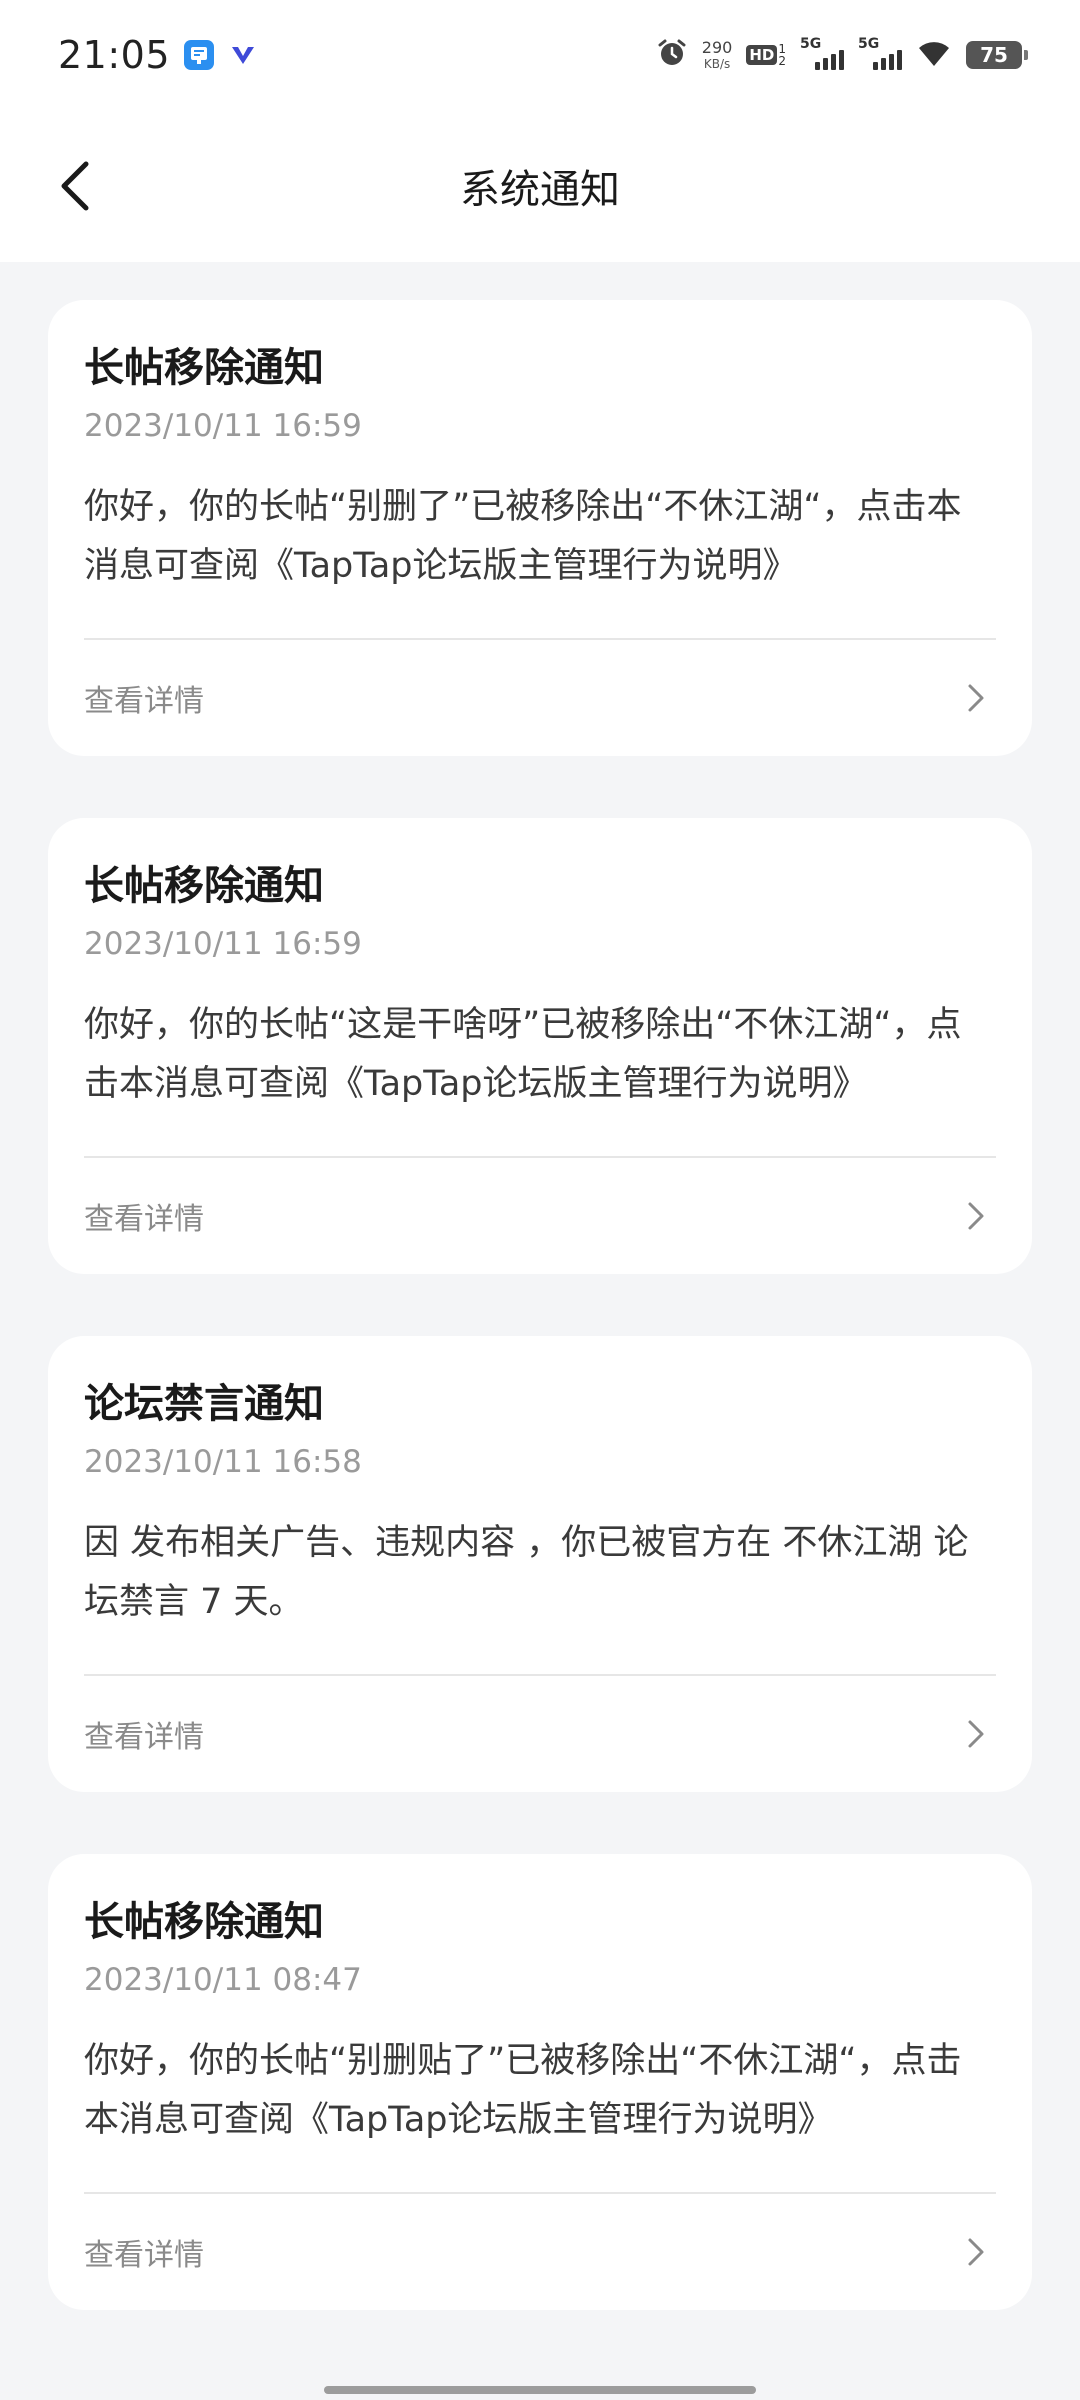 Image resolution: width=1080 pixels, height=2400 pixels. Describe the element at coordinates (114, 55) in the screenshot. I see `status-time: 21:05` at that location.